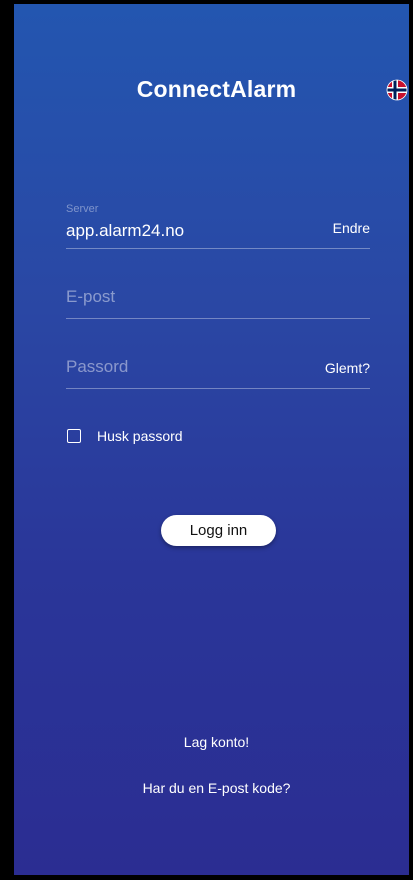  Describe the element at coordinates (216, 89) in the screenshot. I see `app-title: ConnectAlarm` at that location.